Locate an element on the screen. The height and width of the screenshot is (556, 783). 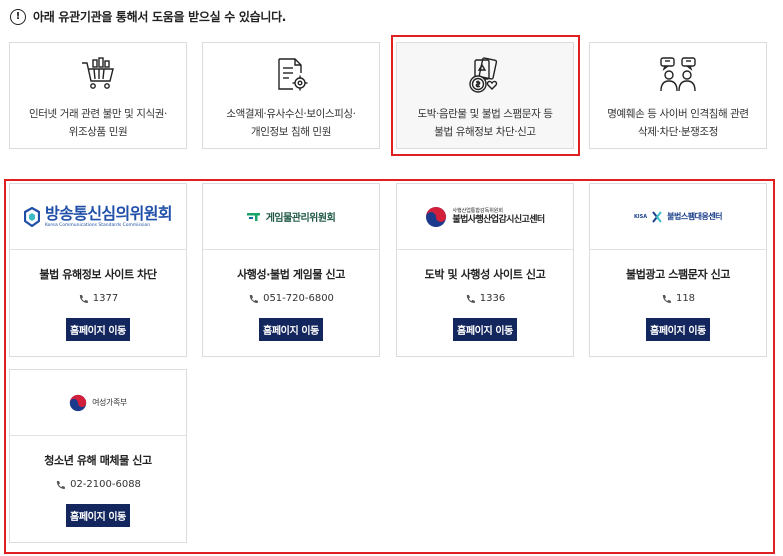
people-dispute-icon is located at coordinates (678, 74).